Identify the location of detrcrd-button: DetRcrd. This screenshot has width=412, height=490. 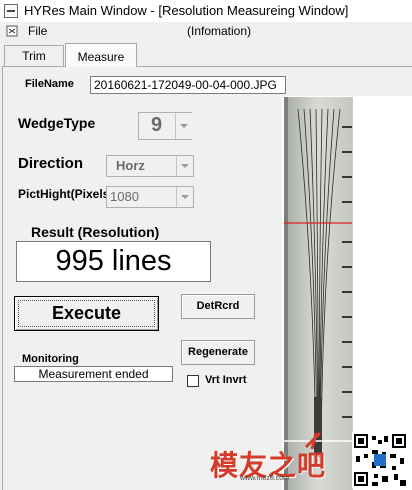
(218, 306).